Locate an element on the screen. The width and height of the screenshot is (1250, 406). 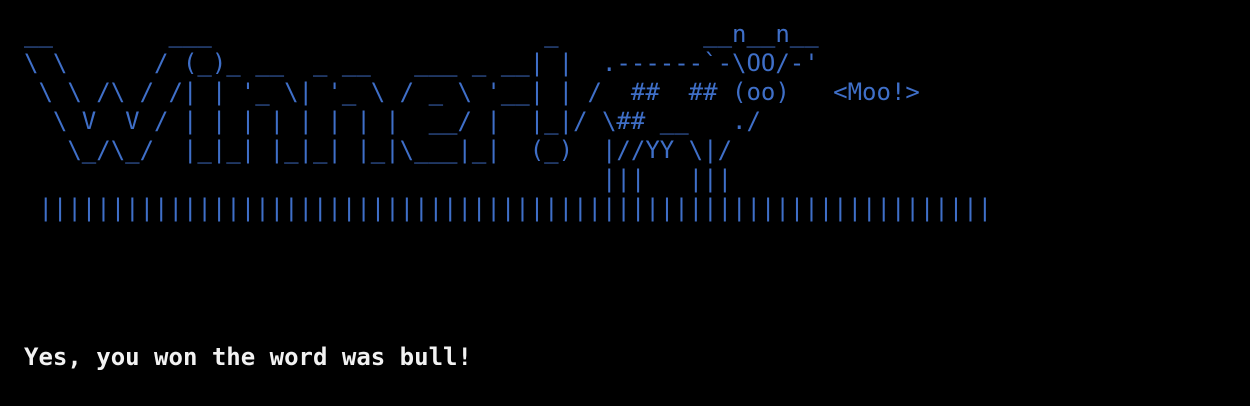
win-message: Yes, you won the word was bull! is located at coordinates (248, 357).